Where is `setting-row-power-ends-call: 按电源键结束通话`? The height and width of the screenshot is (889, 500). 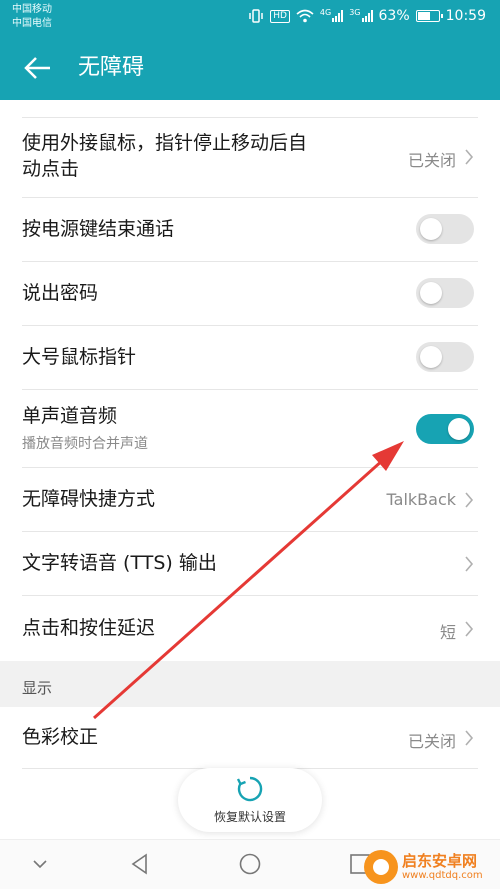
setting-row-power-ends-call: 按电源键结束通话 is located at coordinates (250, 230).